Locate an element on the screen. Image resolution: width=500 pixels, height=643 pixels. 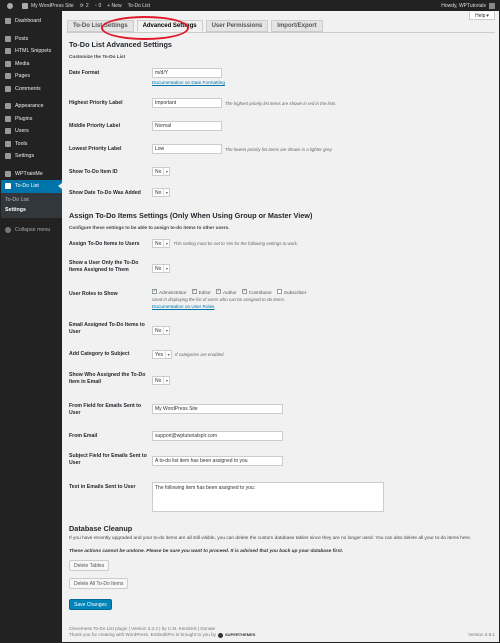
role-administrator: Administrator is located at coordinates (169, 291).